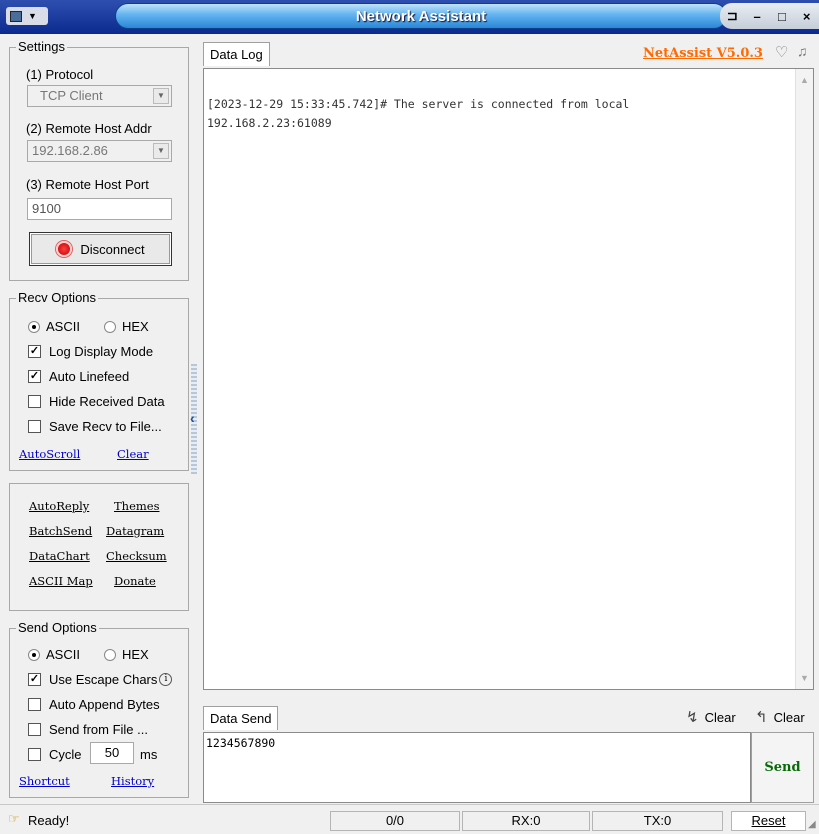 Image resolution: width=819 pixels, height=834 pixels. What do you see at coordinates (782, 767) in the screenshot?
I see `send-button: Send` at bounding box center [782, 767].